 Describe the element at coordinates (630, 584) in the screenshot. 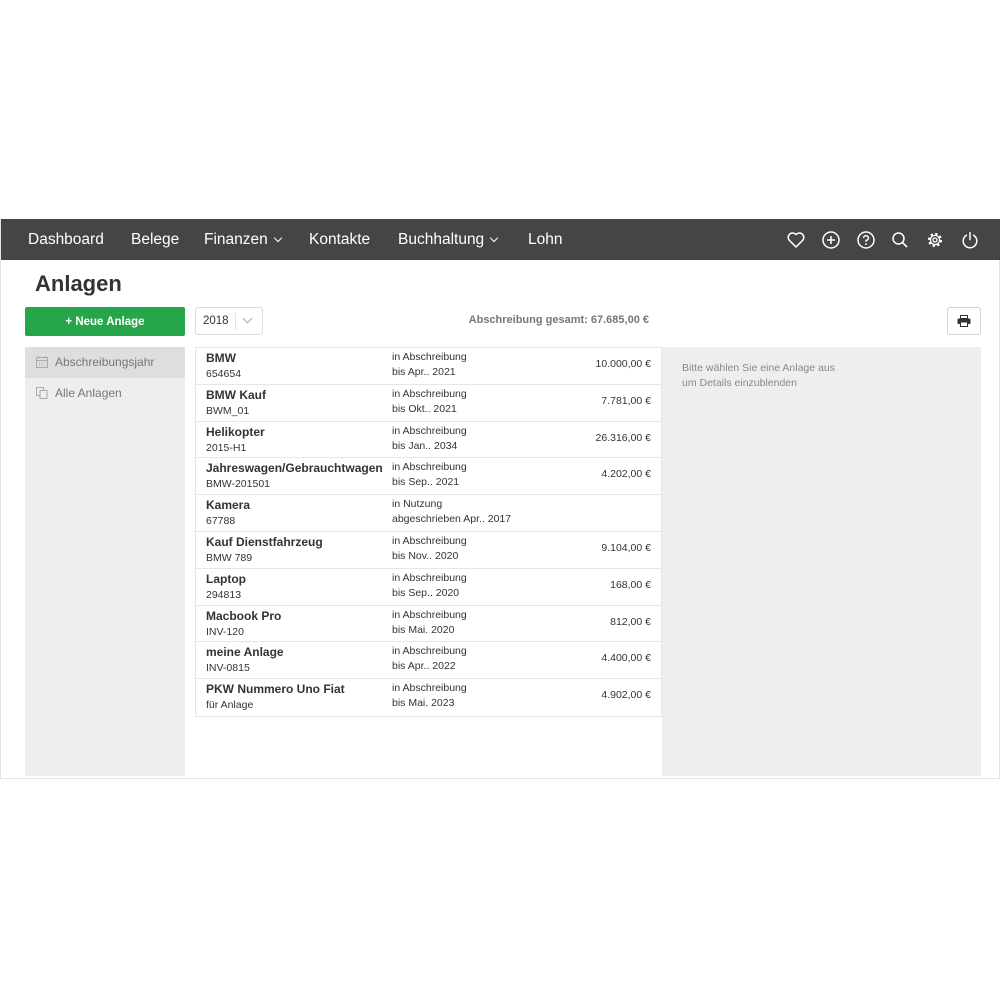

I see `asset-amount: 168,00 €` at that location.